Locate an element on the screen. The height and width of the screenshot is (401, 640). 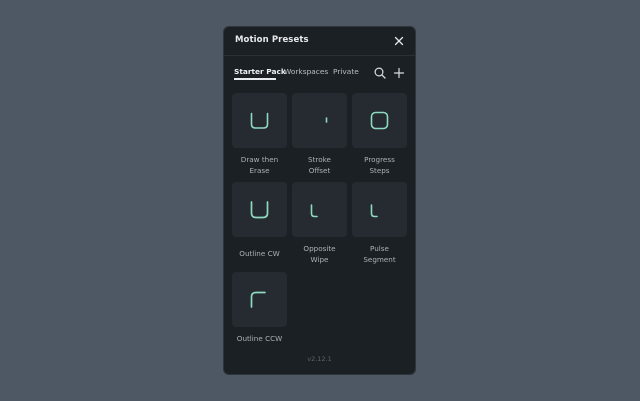
preset-card-opposite-wipe is located at coordinates (319, 209).